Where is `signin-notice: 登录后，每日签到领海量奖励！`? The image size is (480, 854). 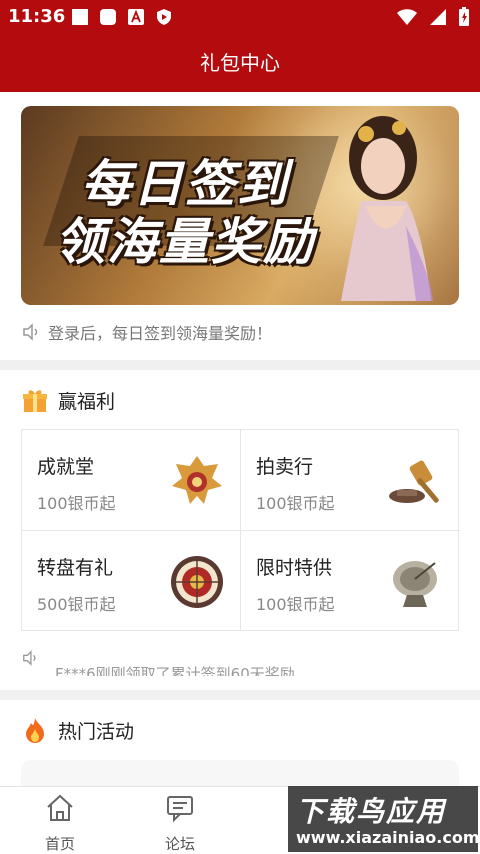
signin-notice: 登录后，每日签到领海量奖励！ is located at coordinates (147, 332).